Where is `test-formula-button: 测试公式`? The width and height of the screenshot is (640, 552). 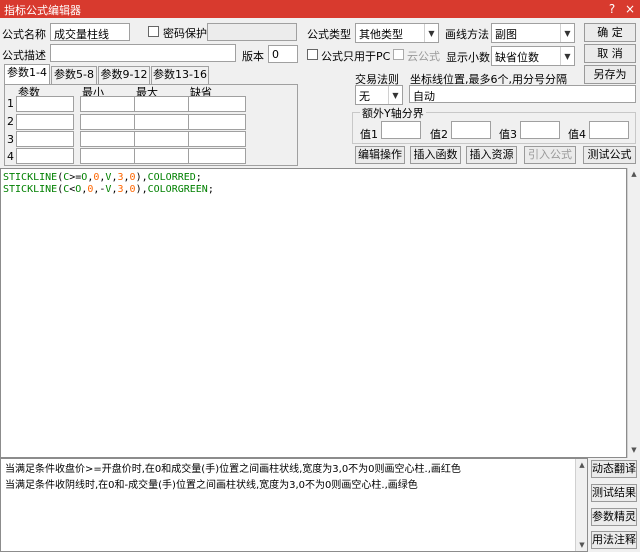 test-formula-button: 测试公式 is located at coordinates (609, 155).